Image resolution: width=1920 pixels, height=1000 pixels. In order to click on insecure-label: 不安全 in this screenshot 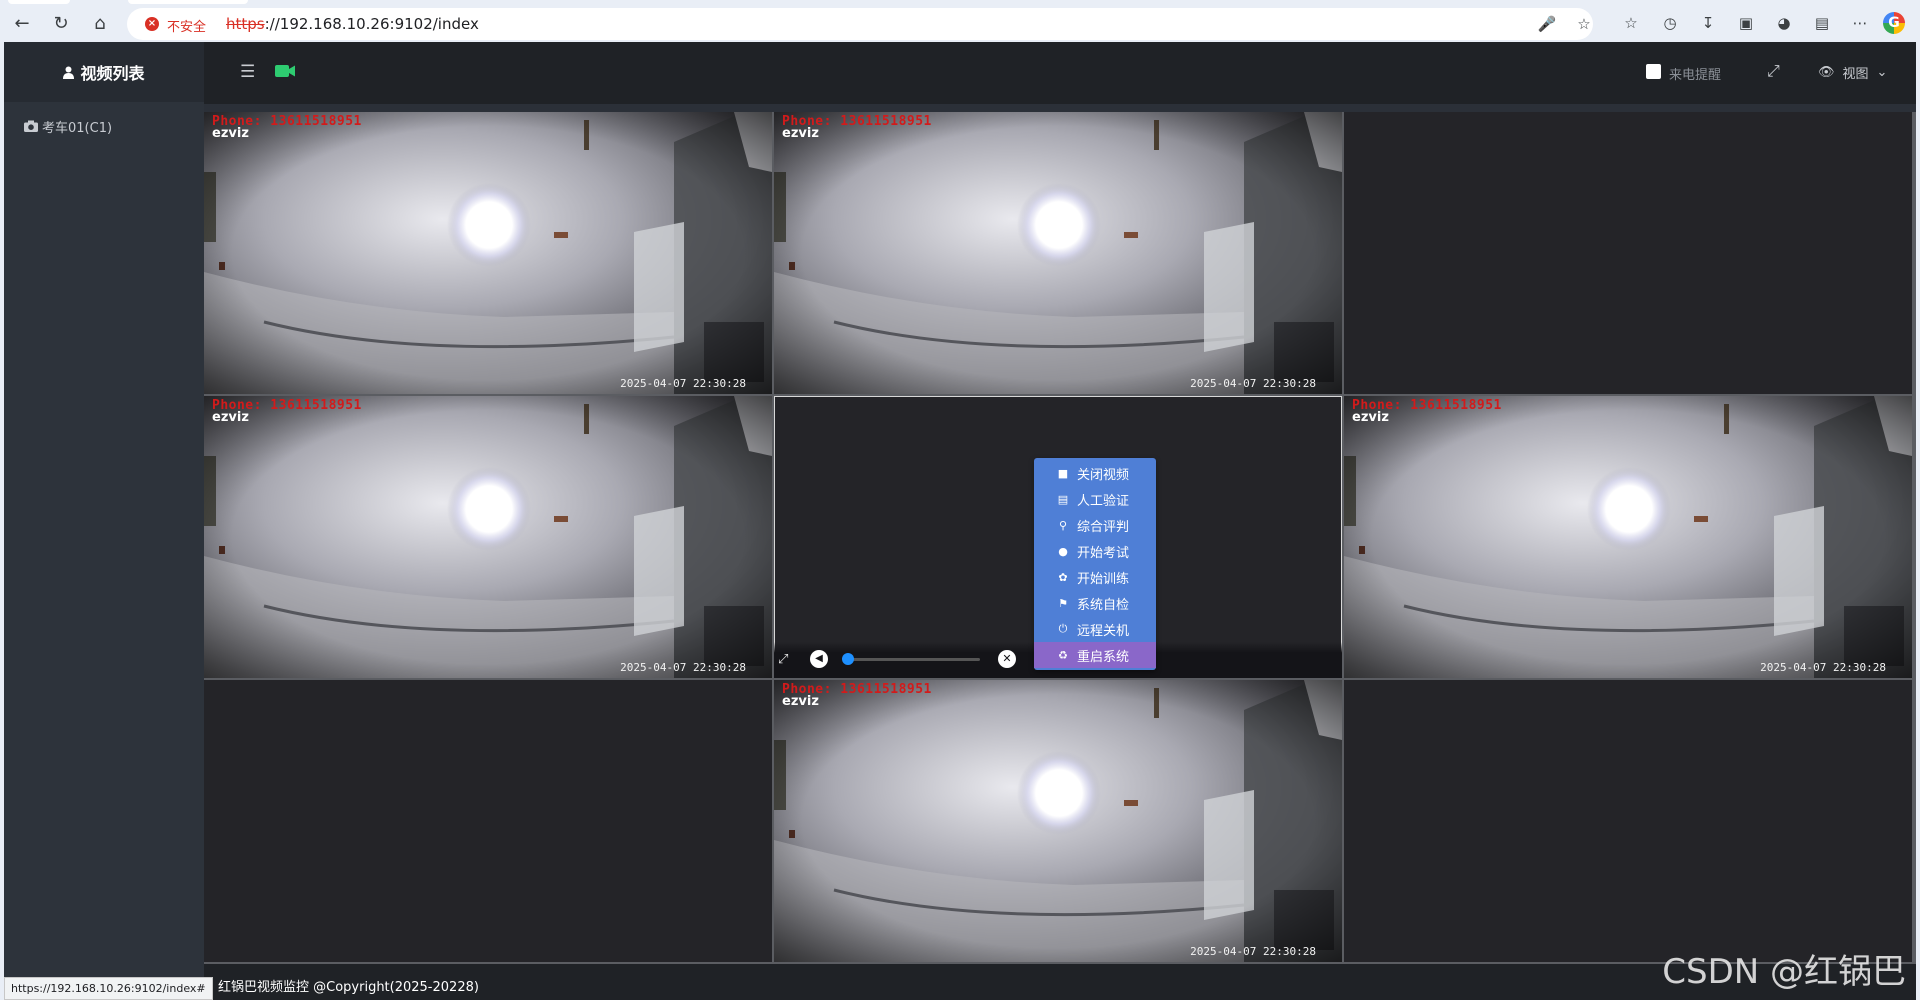, I will do `click(186, 25)`.